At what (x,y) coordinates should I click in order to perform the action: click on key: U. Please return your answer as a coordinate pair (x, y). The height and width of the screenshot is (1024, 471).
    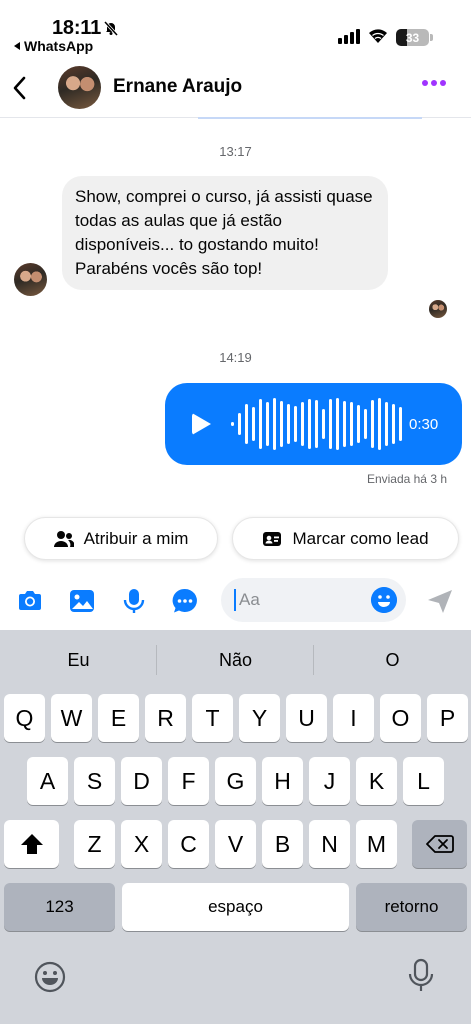
    Looking at the image, I should click on (306, 718).